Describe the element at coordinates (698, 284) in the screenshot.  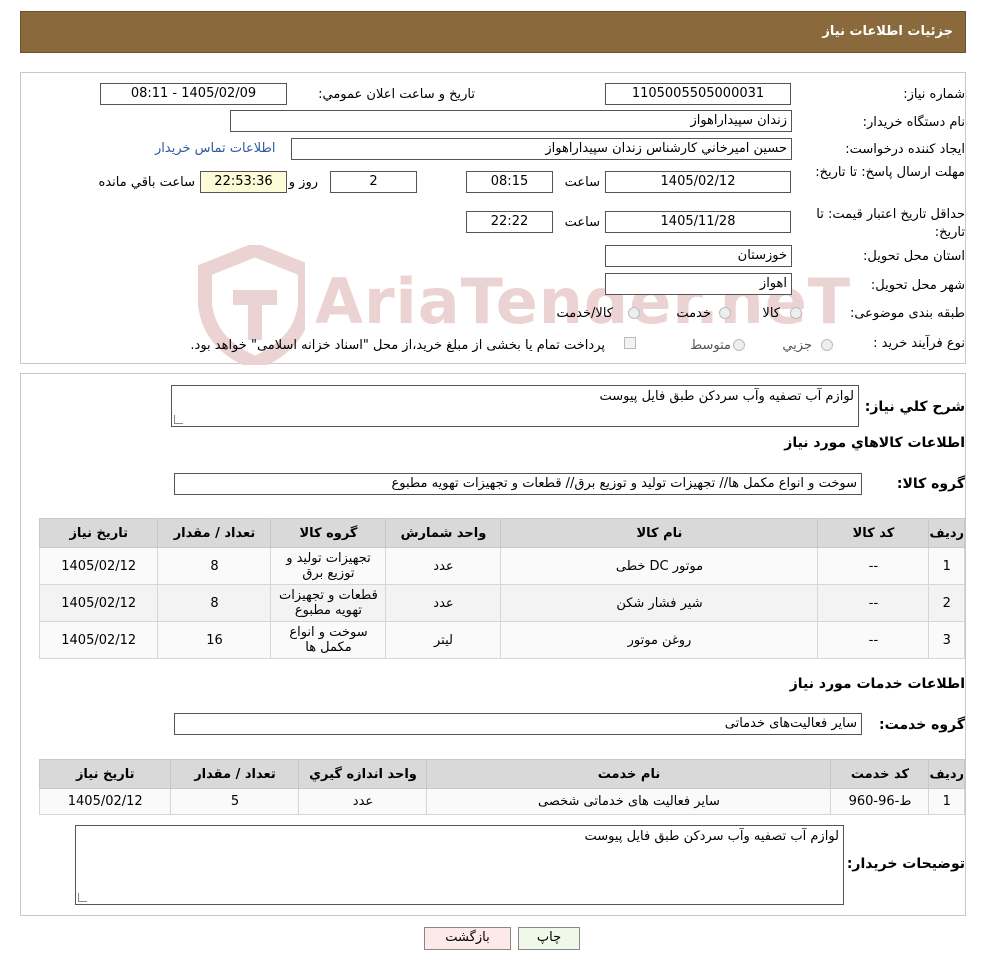
I see `city-field: اهواز` at that location.